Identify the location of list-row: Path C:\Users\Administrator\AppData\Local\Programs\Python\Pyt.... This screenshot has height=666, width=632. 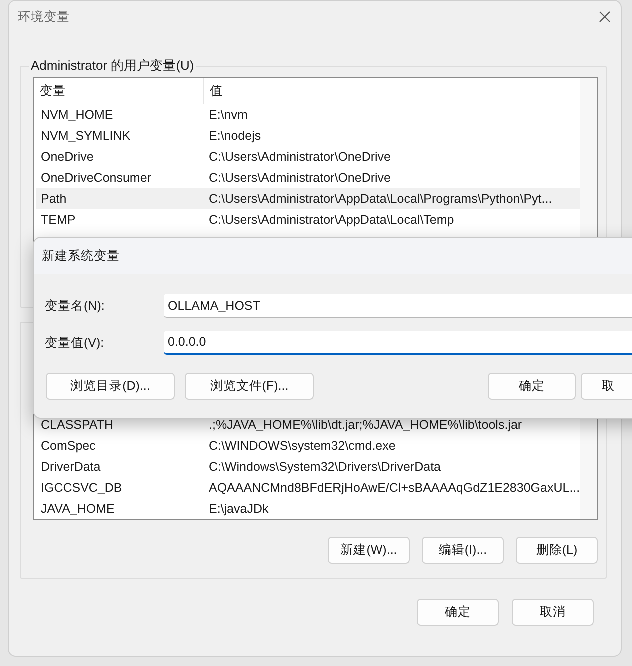
(309, 198).